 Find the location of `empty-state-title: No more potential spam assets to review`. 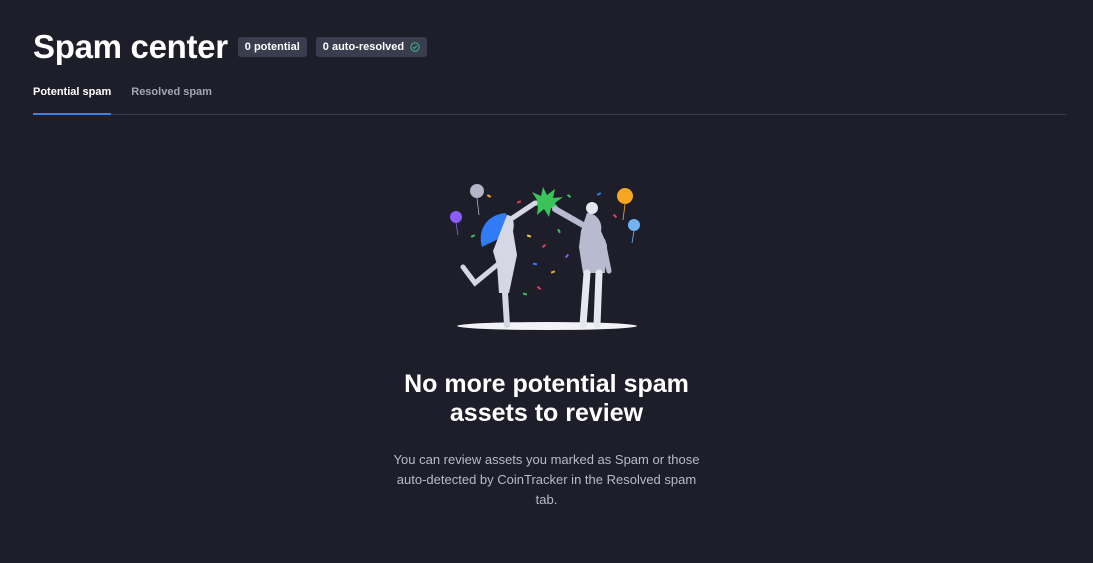

empty-state-title: No more potential spam assets to review is located at coordinates (546, 398).